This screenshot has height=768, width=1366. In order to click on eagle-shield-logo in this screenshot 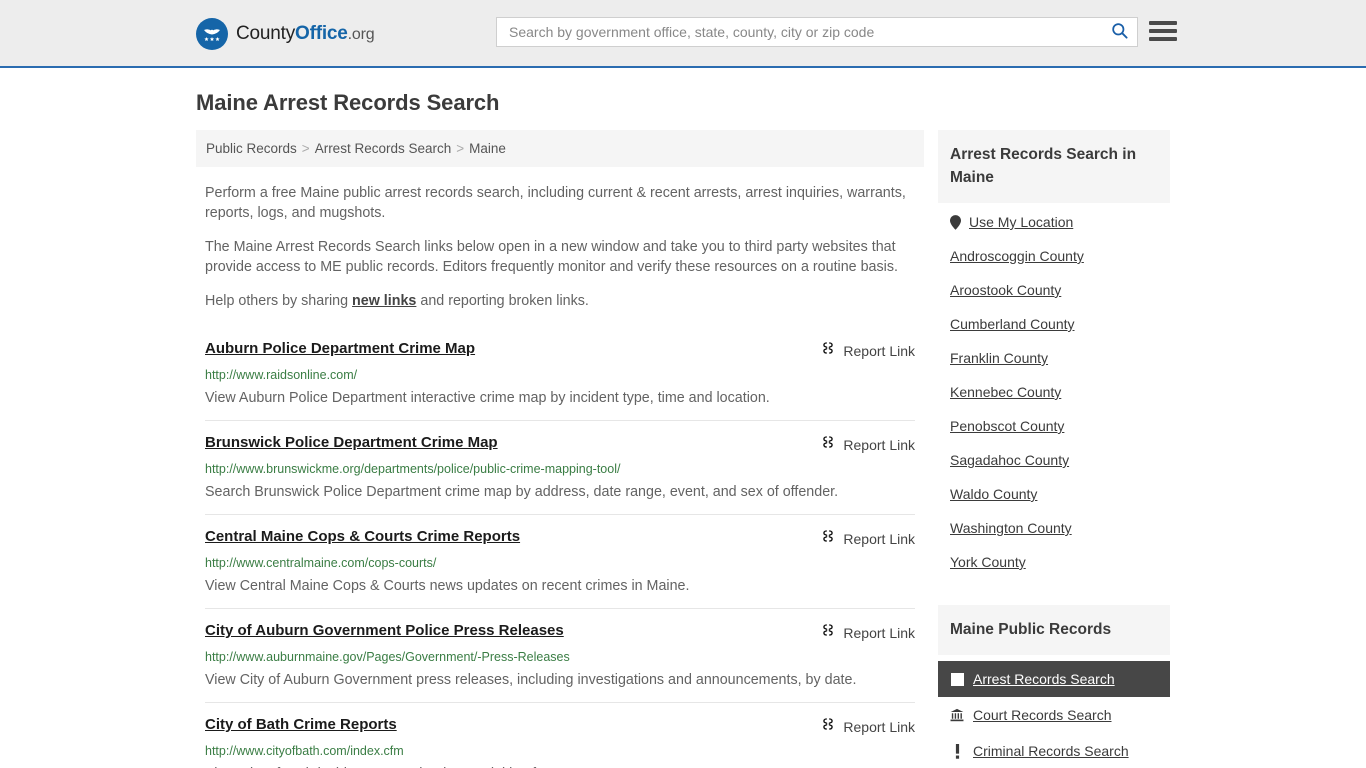, I will do `click(212, 34)`.